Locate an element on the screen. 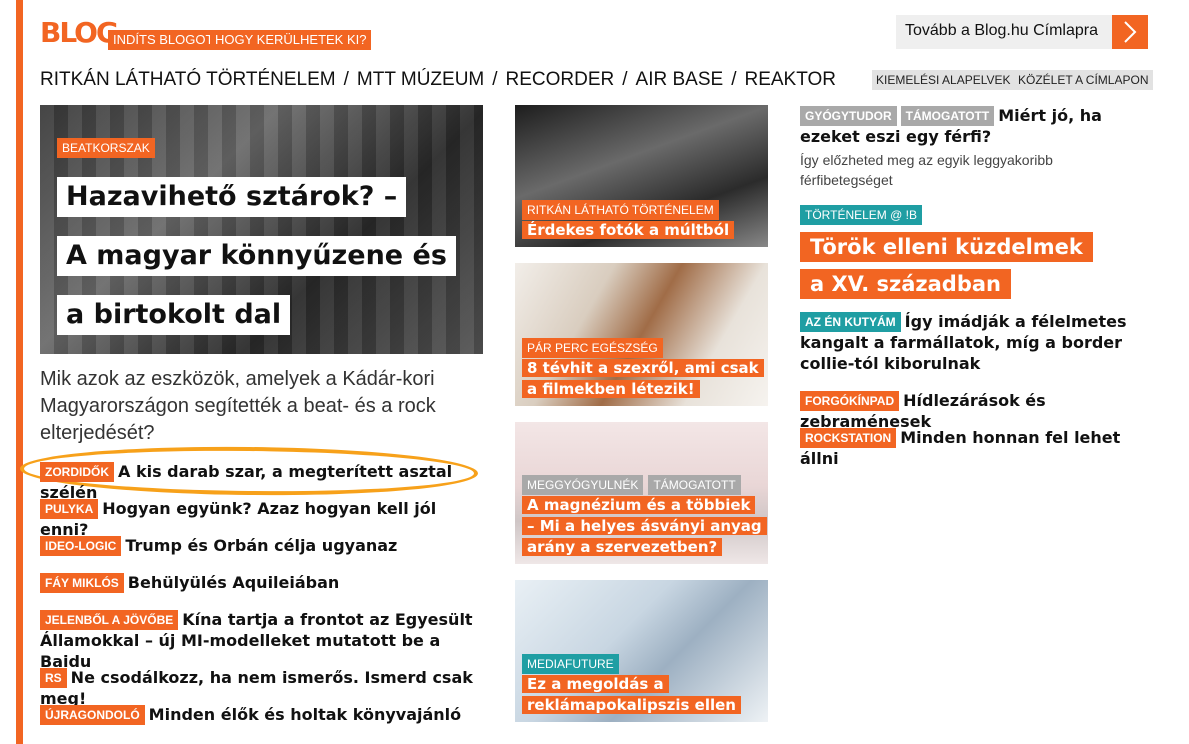 The height and width of the screenshot is (744, 1189). story-tag: IDEO-LOGIC is located at coordinates (81, 546).